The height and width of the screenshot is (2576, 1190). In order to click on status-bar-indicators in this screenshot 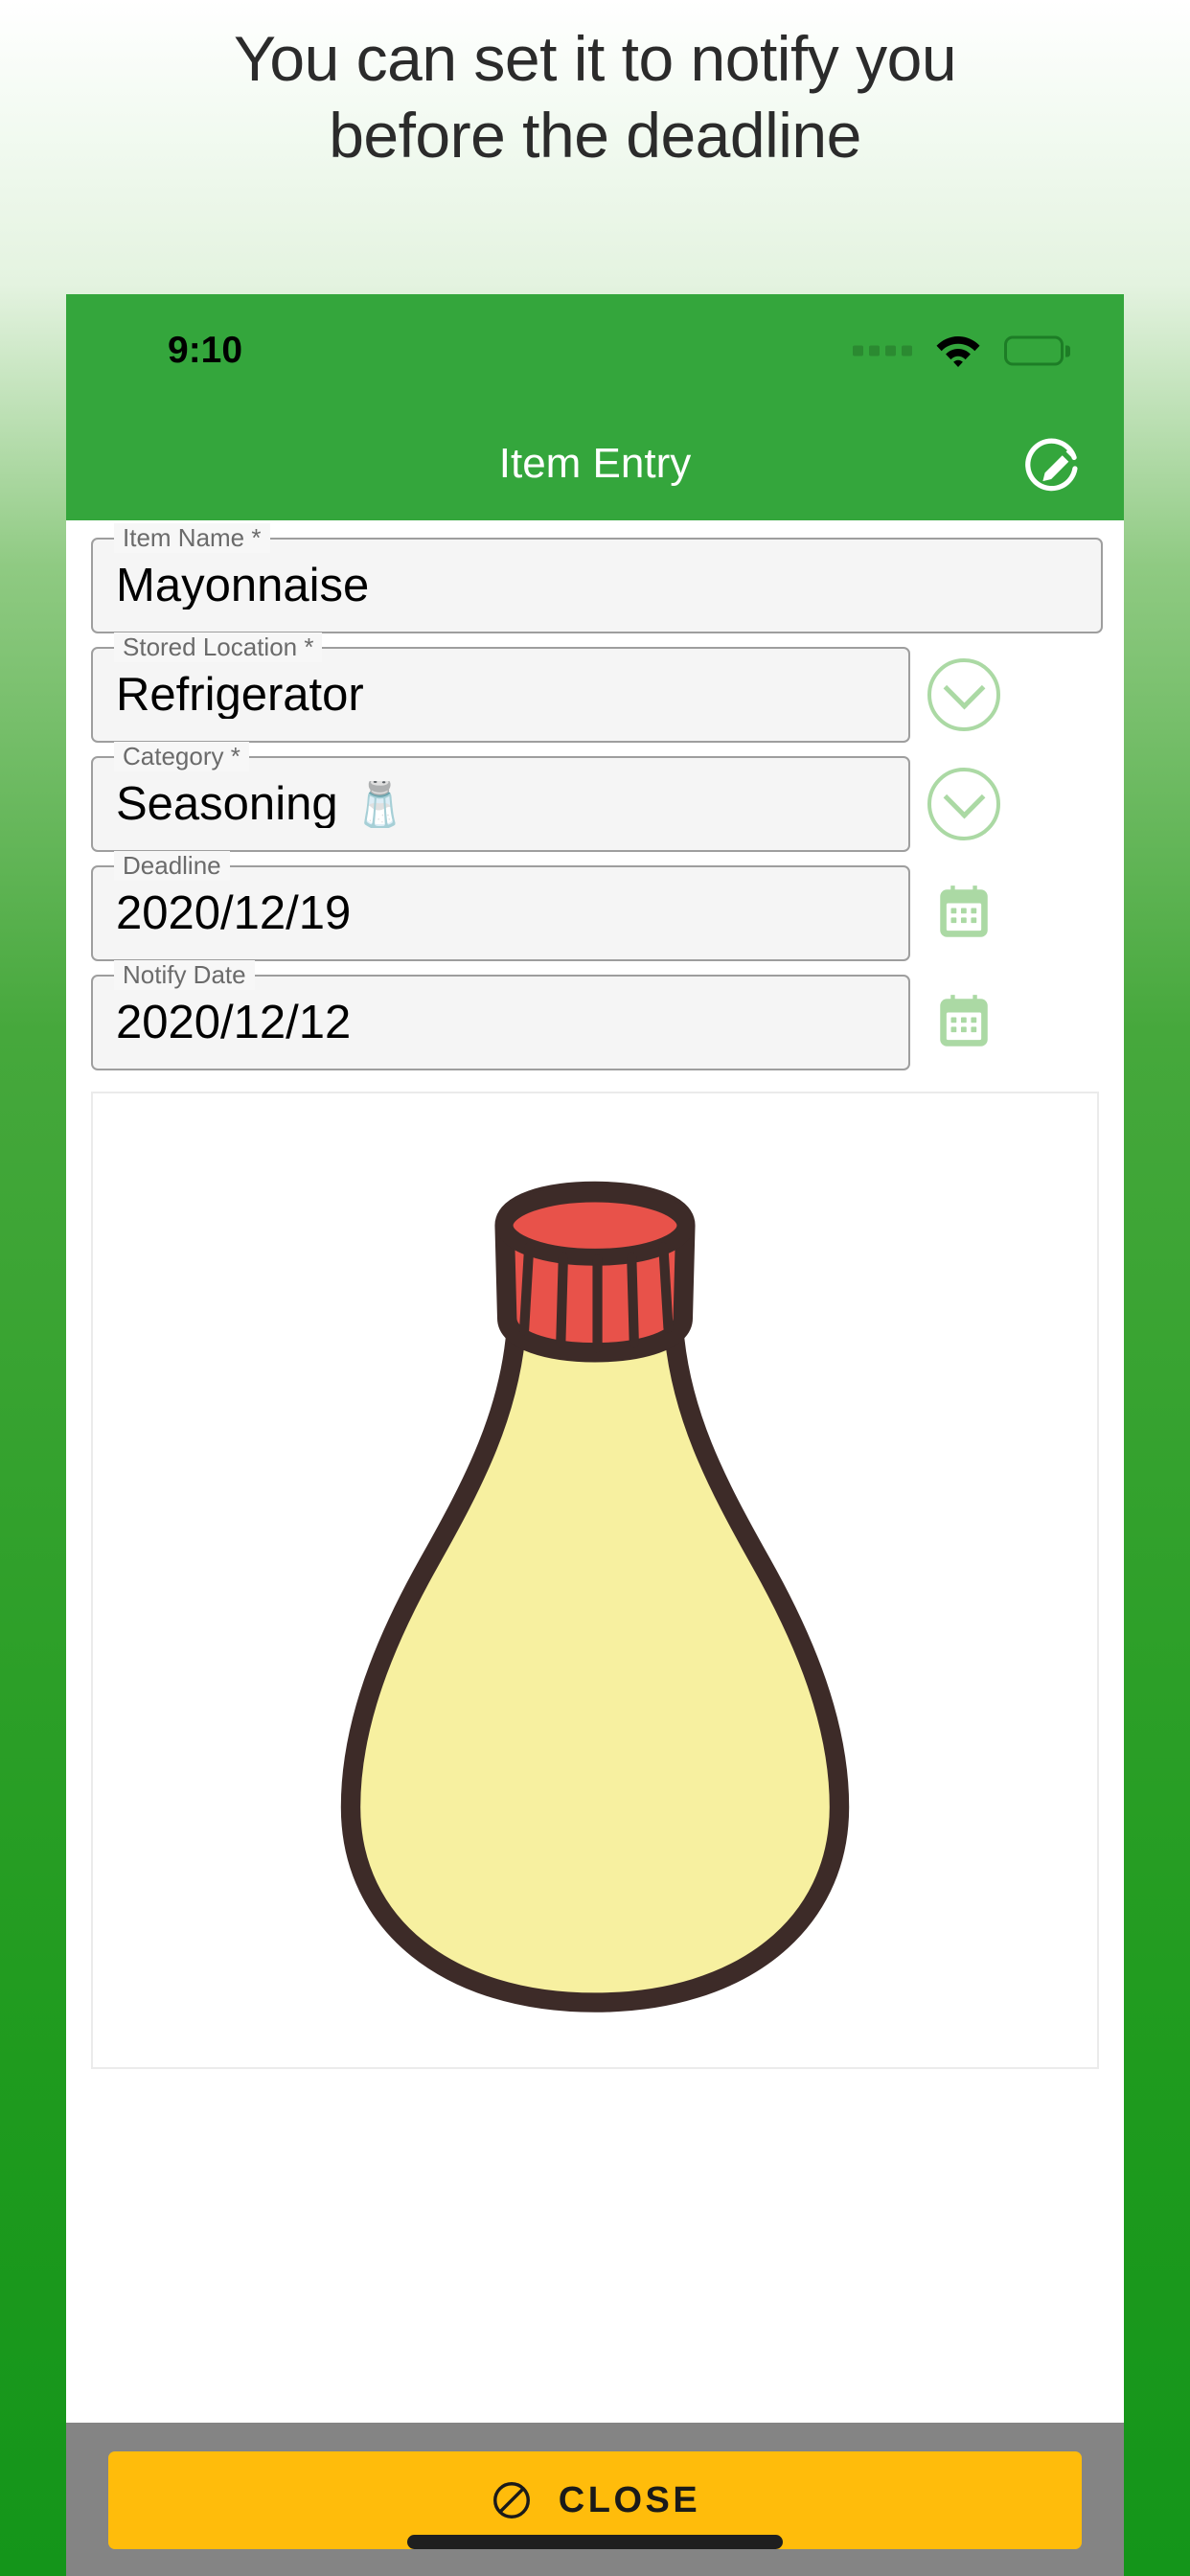, I will do `click(962, 351)`.